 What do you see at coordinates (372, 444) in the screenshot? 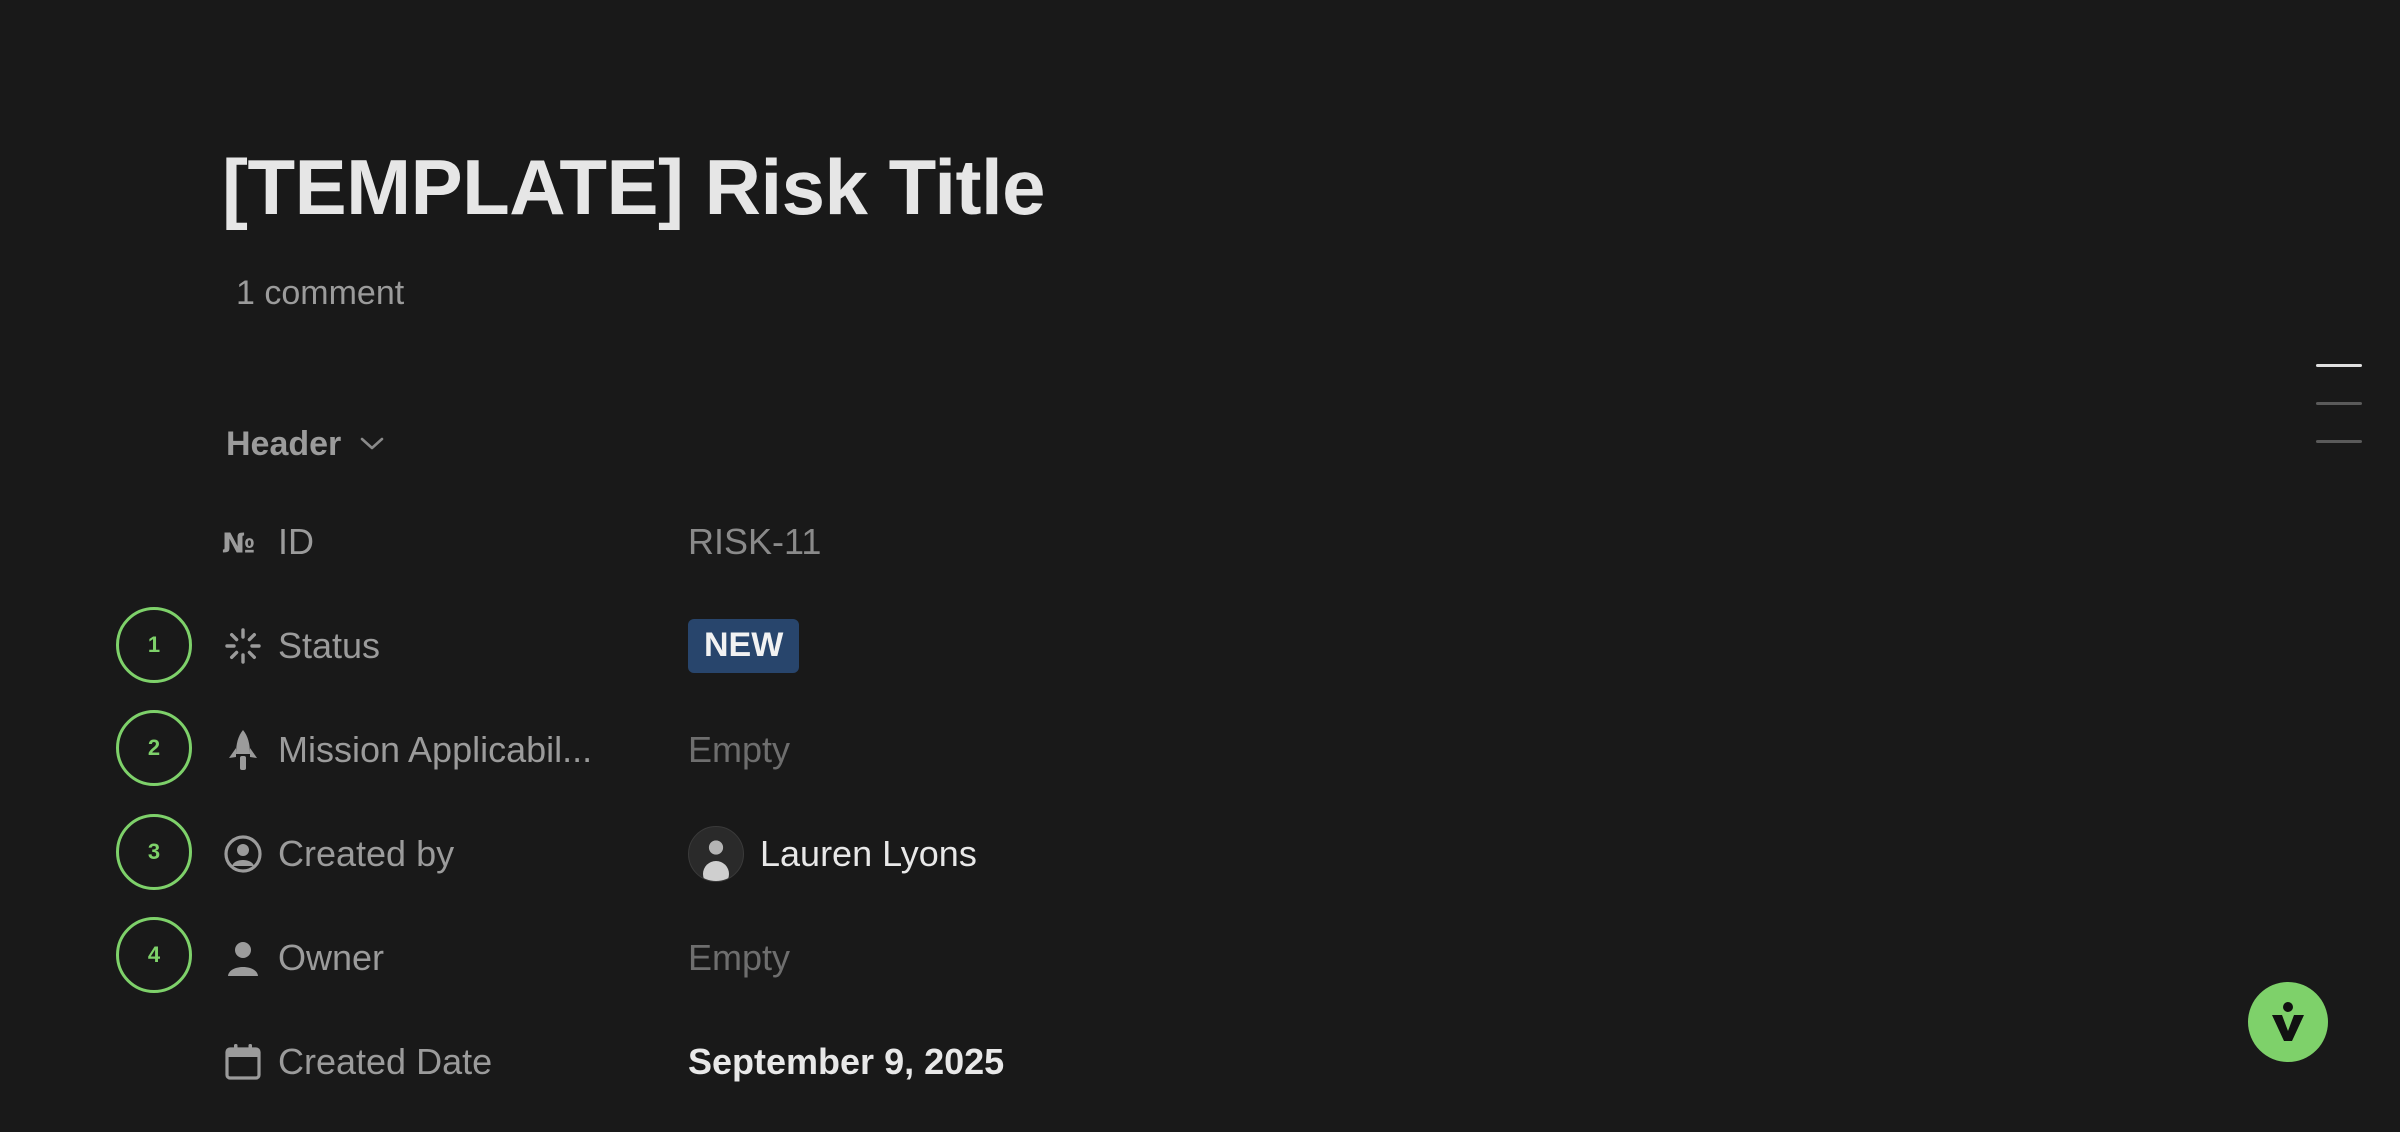
I see `chevron-down-icon` at bounding box center [372, 444].